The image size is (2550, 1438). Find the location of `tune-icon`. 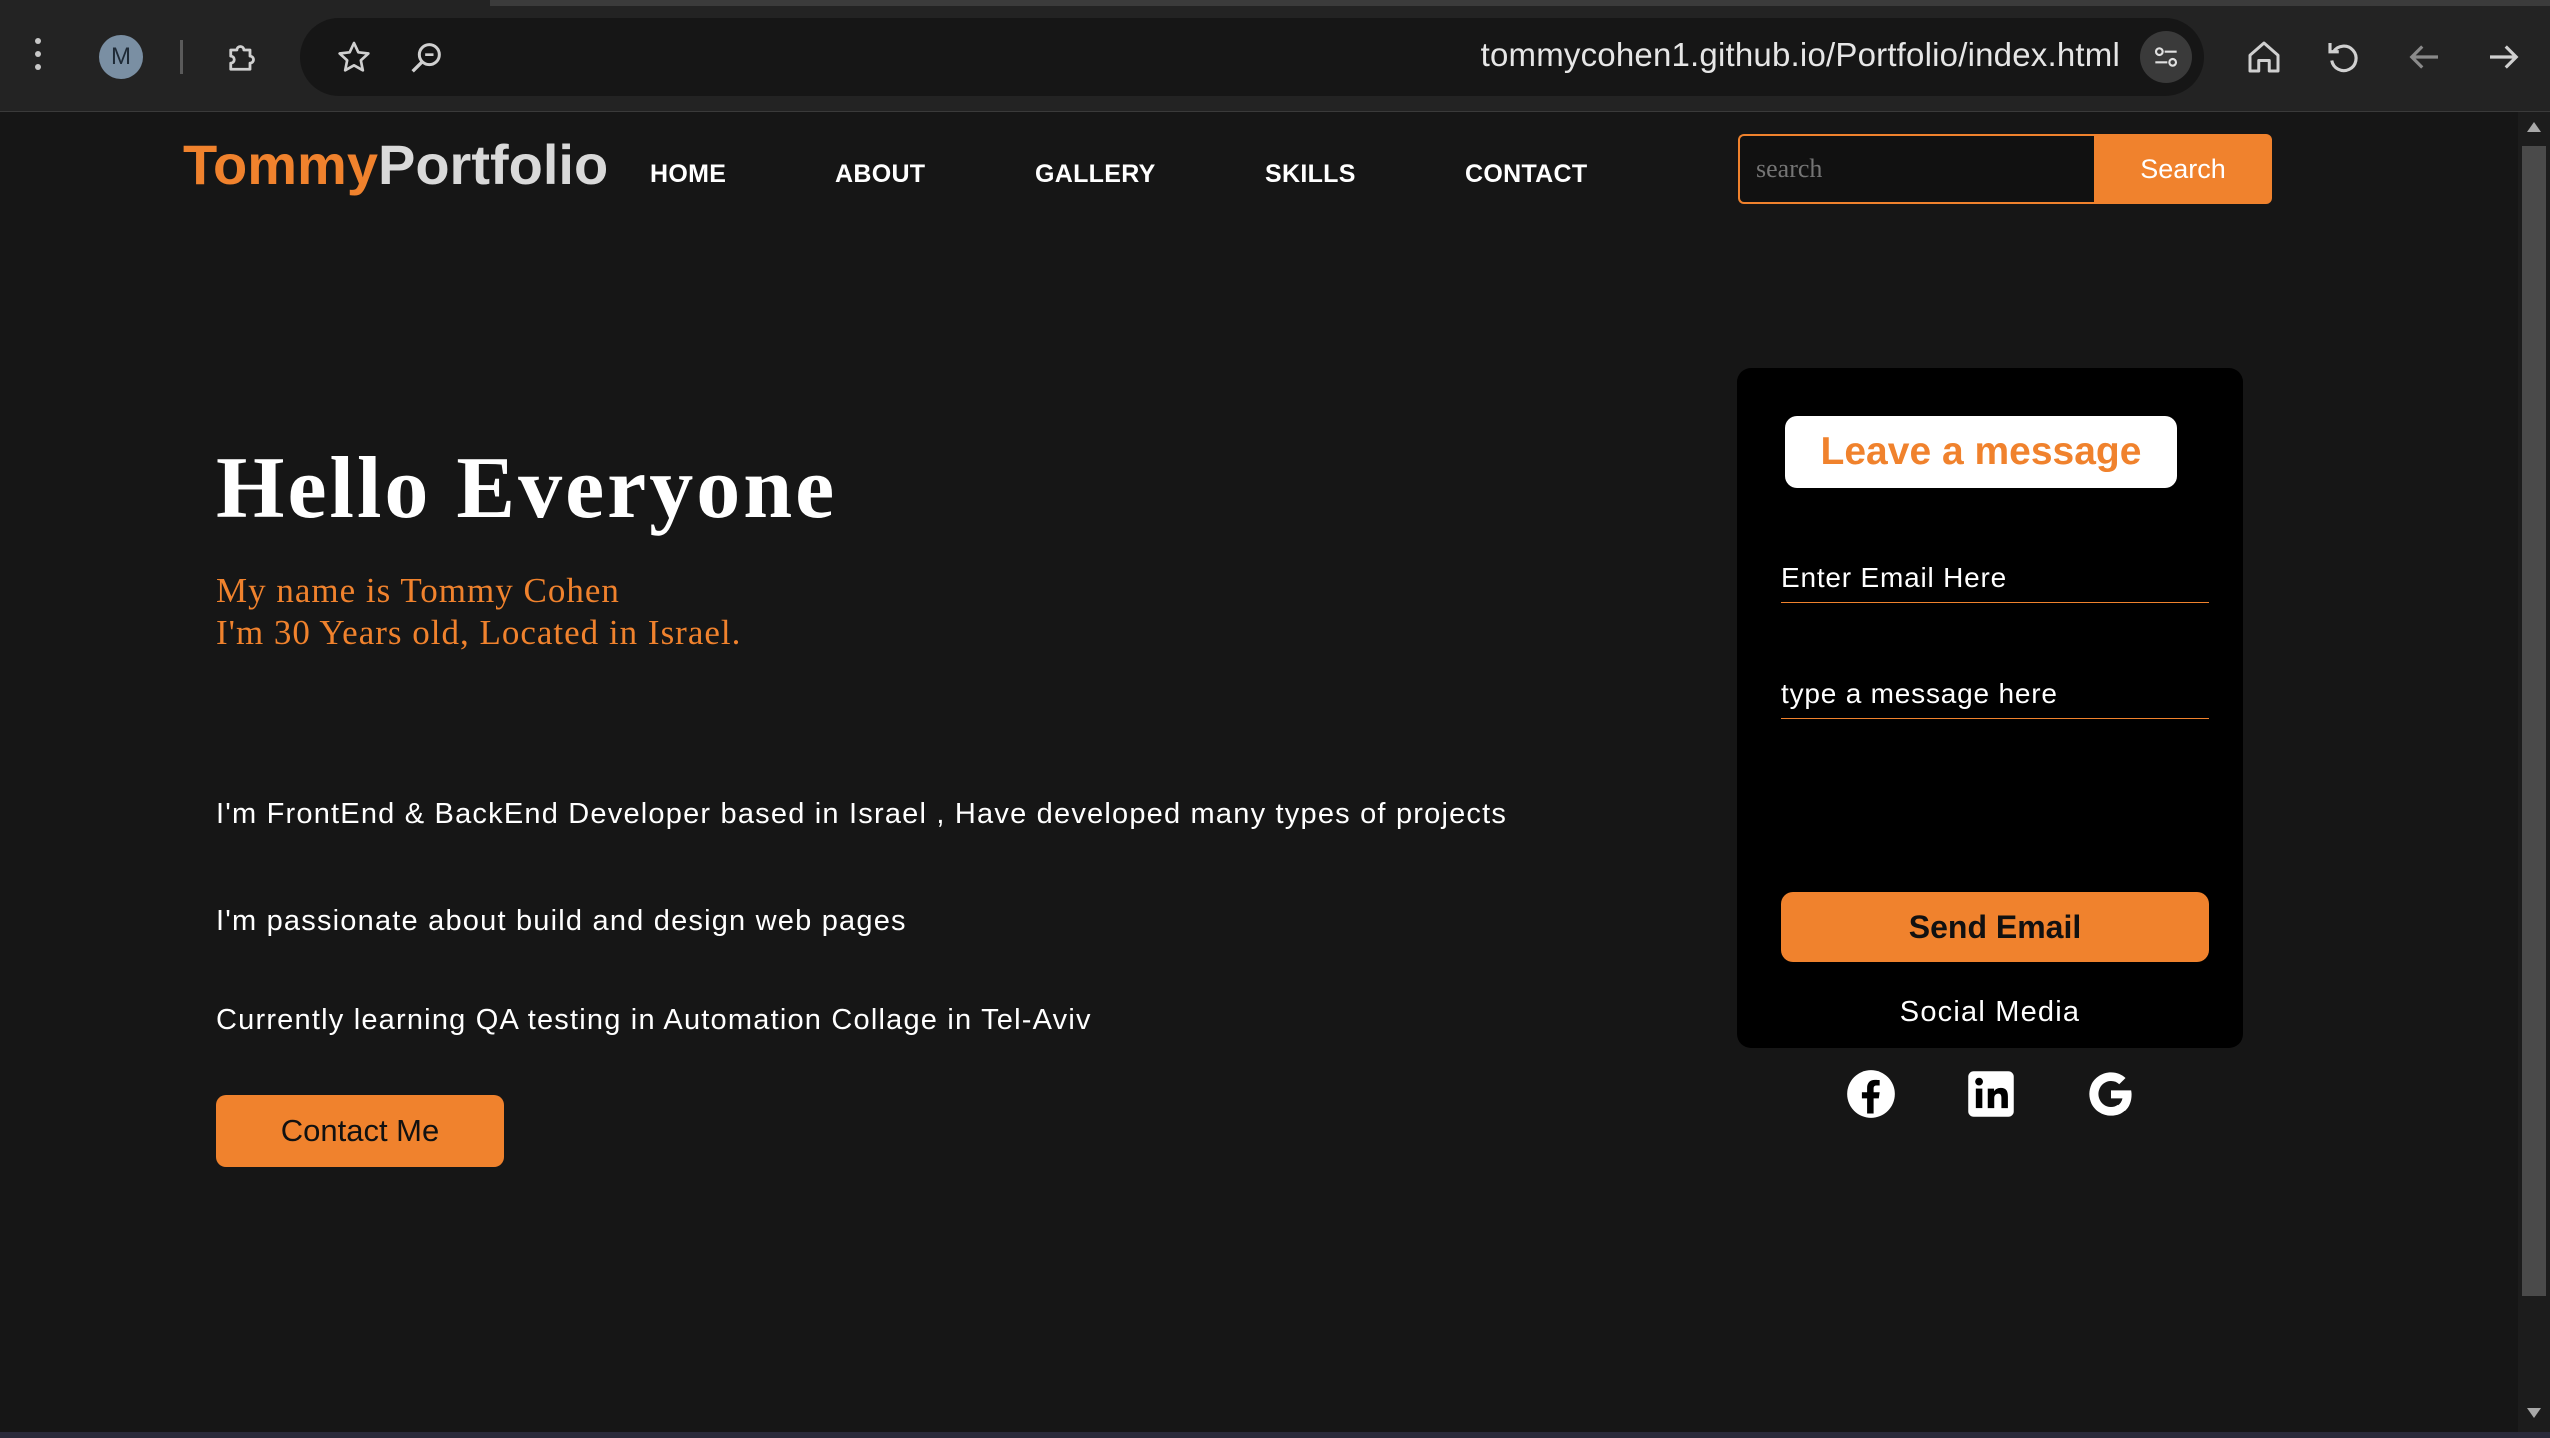

tune-icon is located at coordinates (2166, 57).